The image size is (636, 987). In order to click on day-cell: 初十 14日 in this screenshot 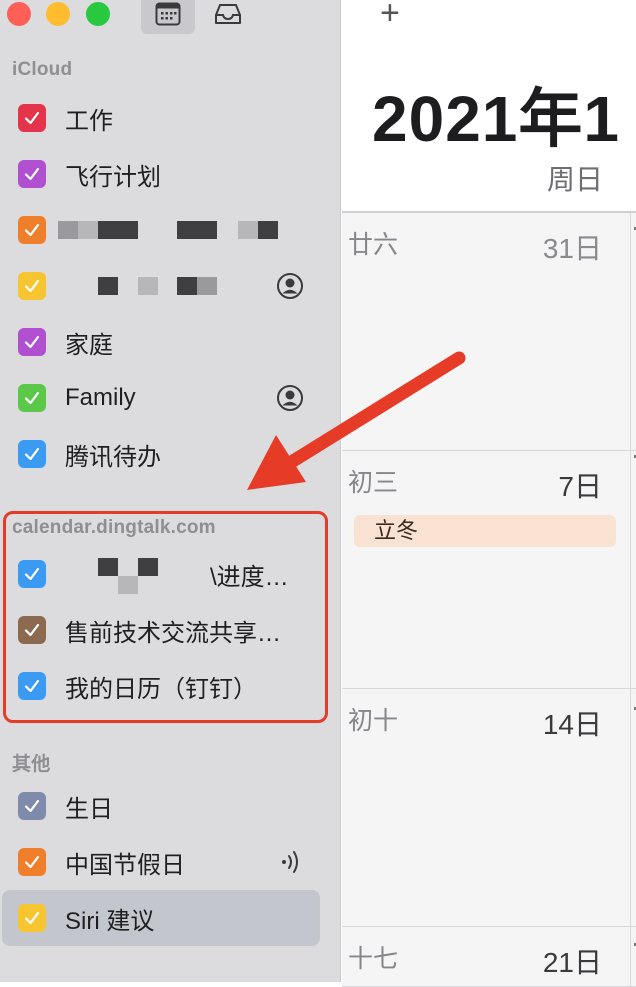, I will do `click(489, 808)`.